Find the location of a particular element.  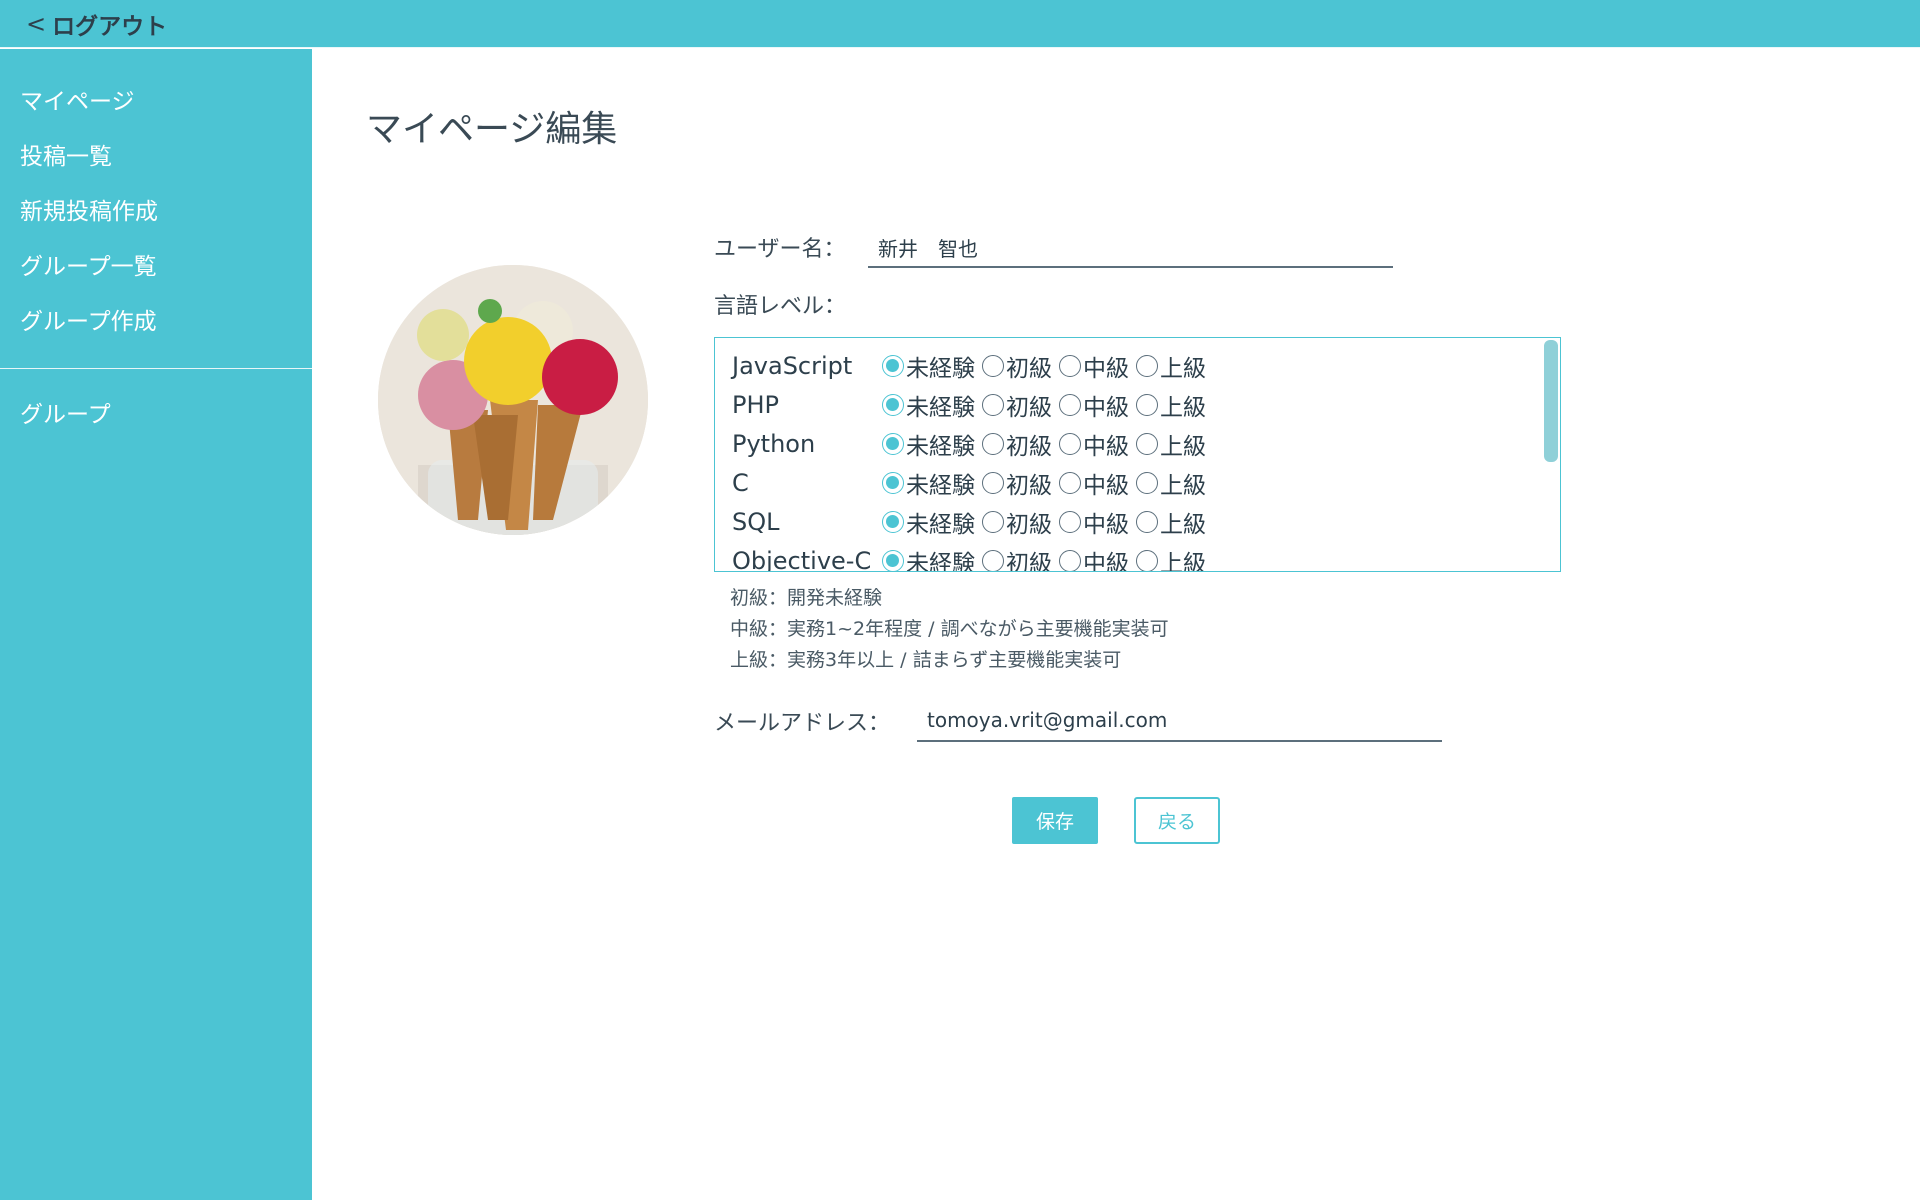

language-name: SQL is located at coordinates (756, 521).